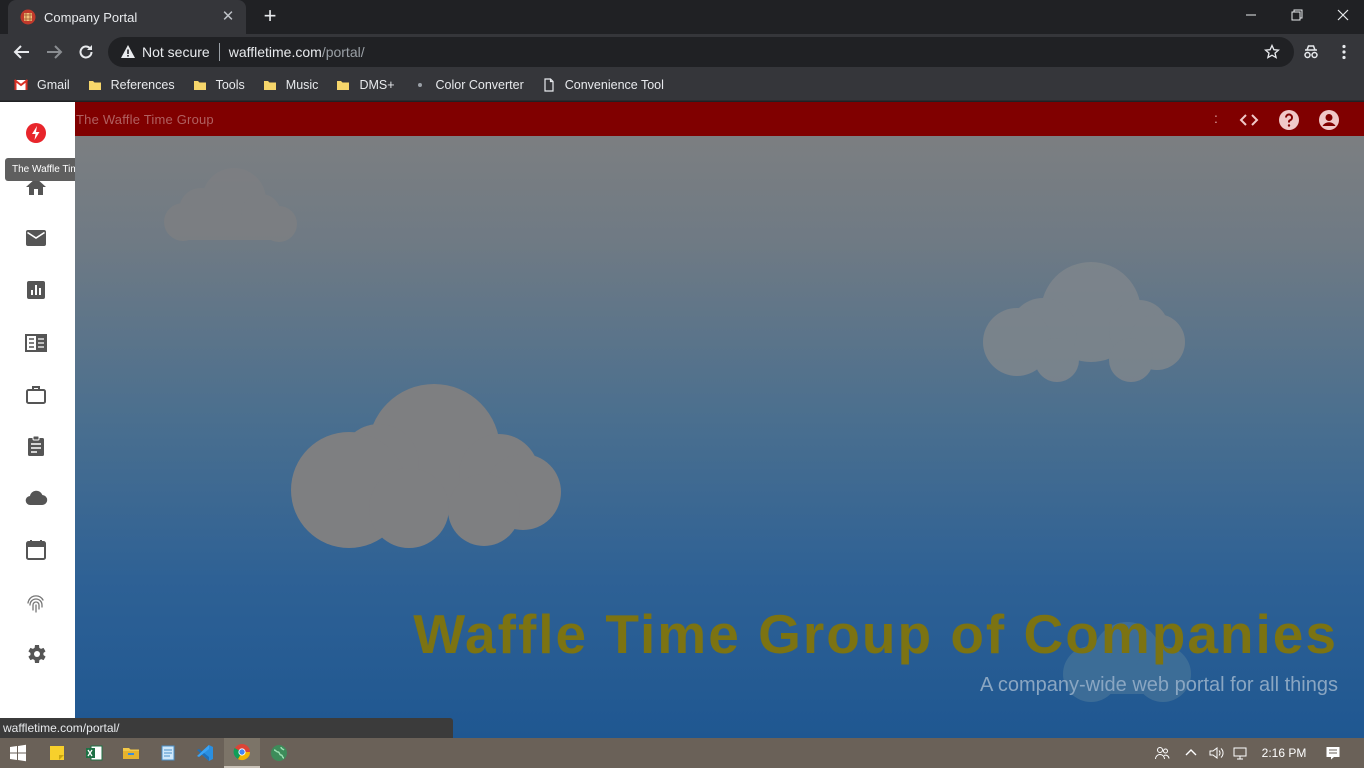 The height and width of the screenshot is (768, 1364). Describe the element at coordinates (86, 52) in the screenshot. I see `reload-button` at that location.